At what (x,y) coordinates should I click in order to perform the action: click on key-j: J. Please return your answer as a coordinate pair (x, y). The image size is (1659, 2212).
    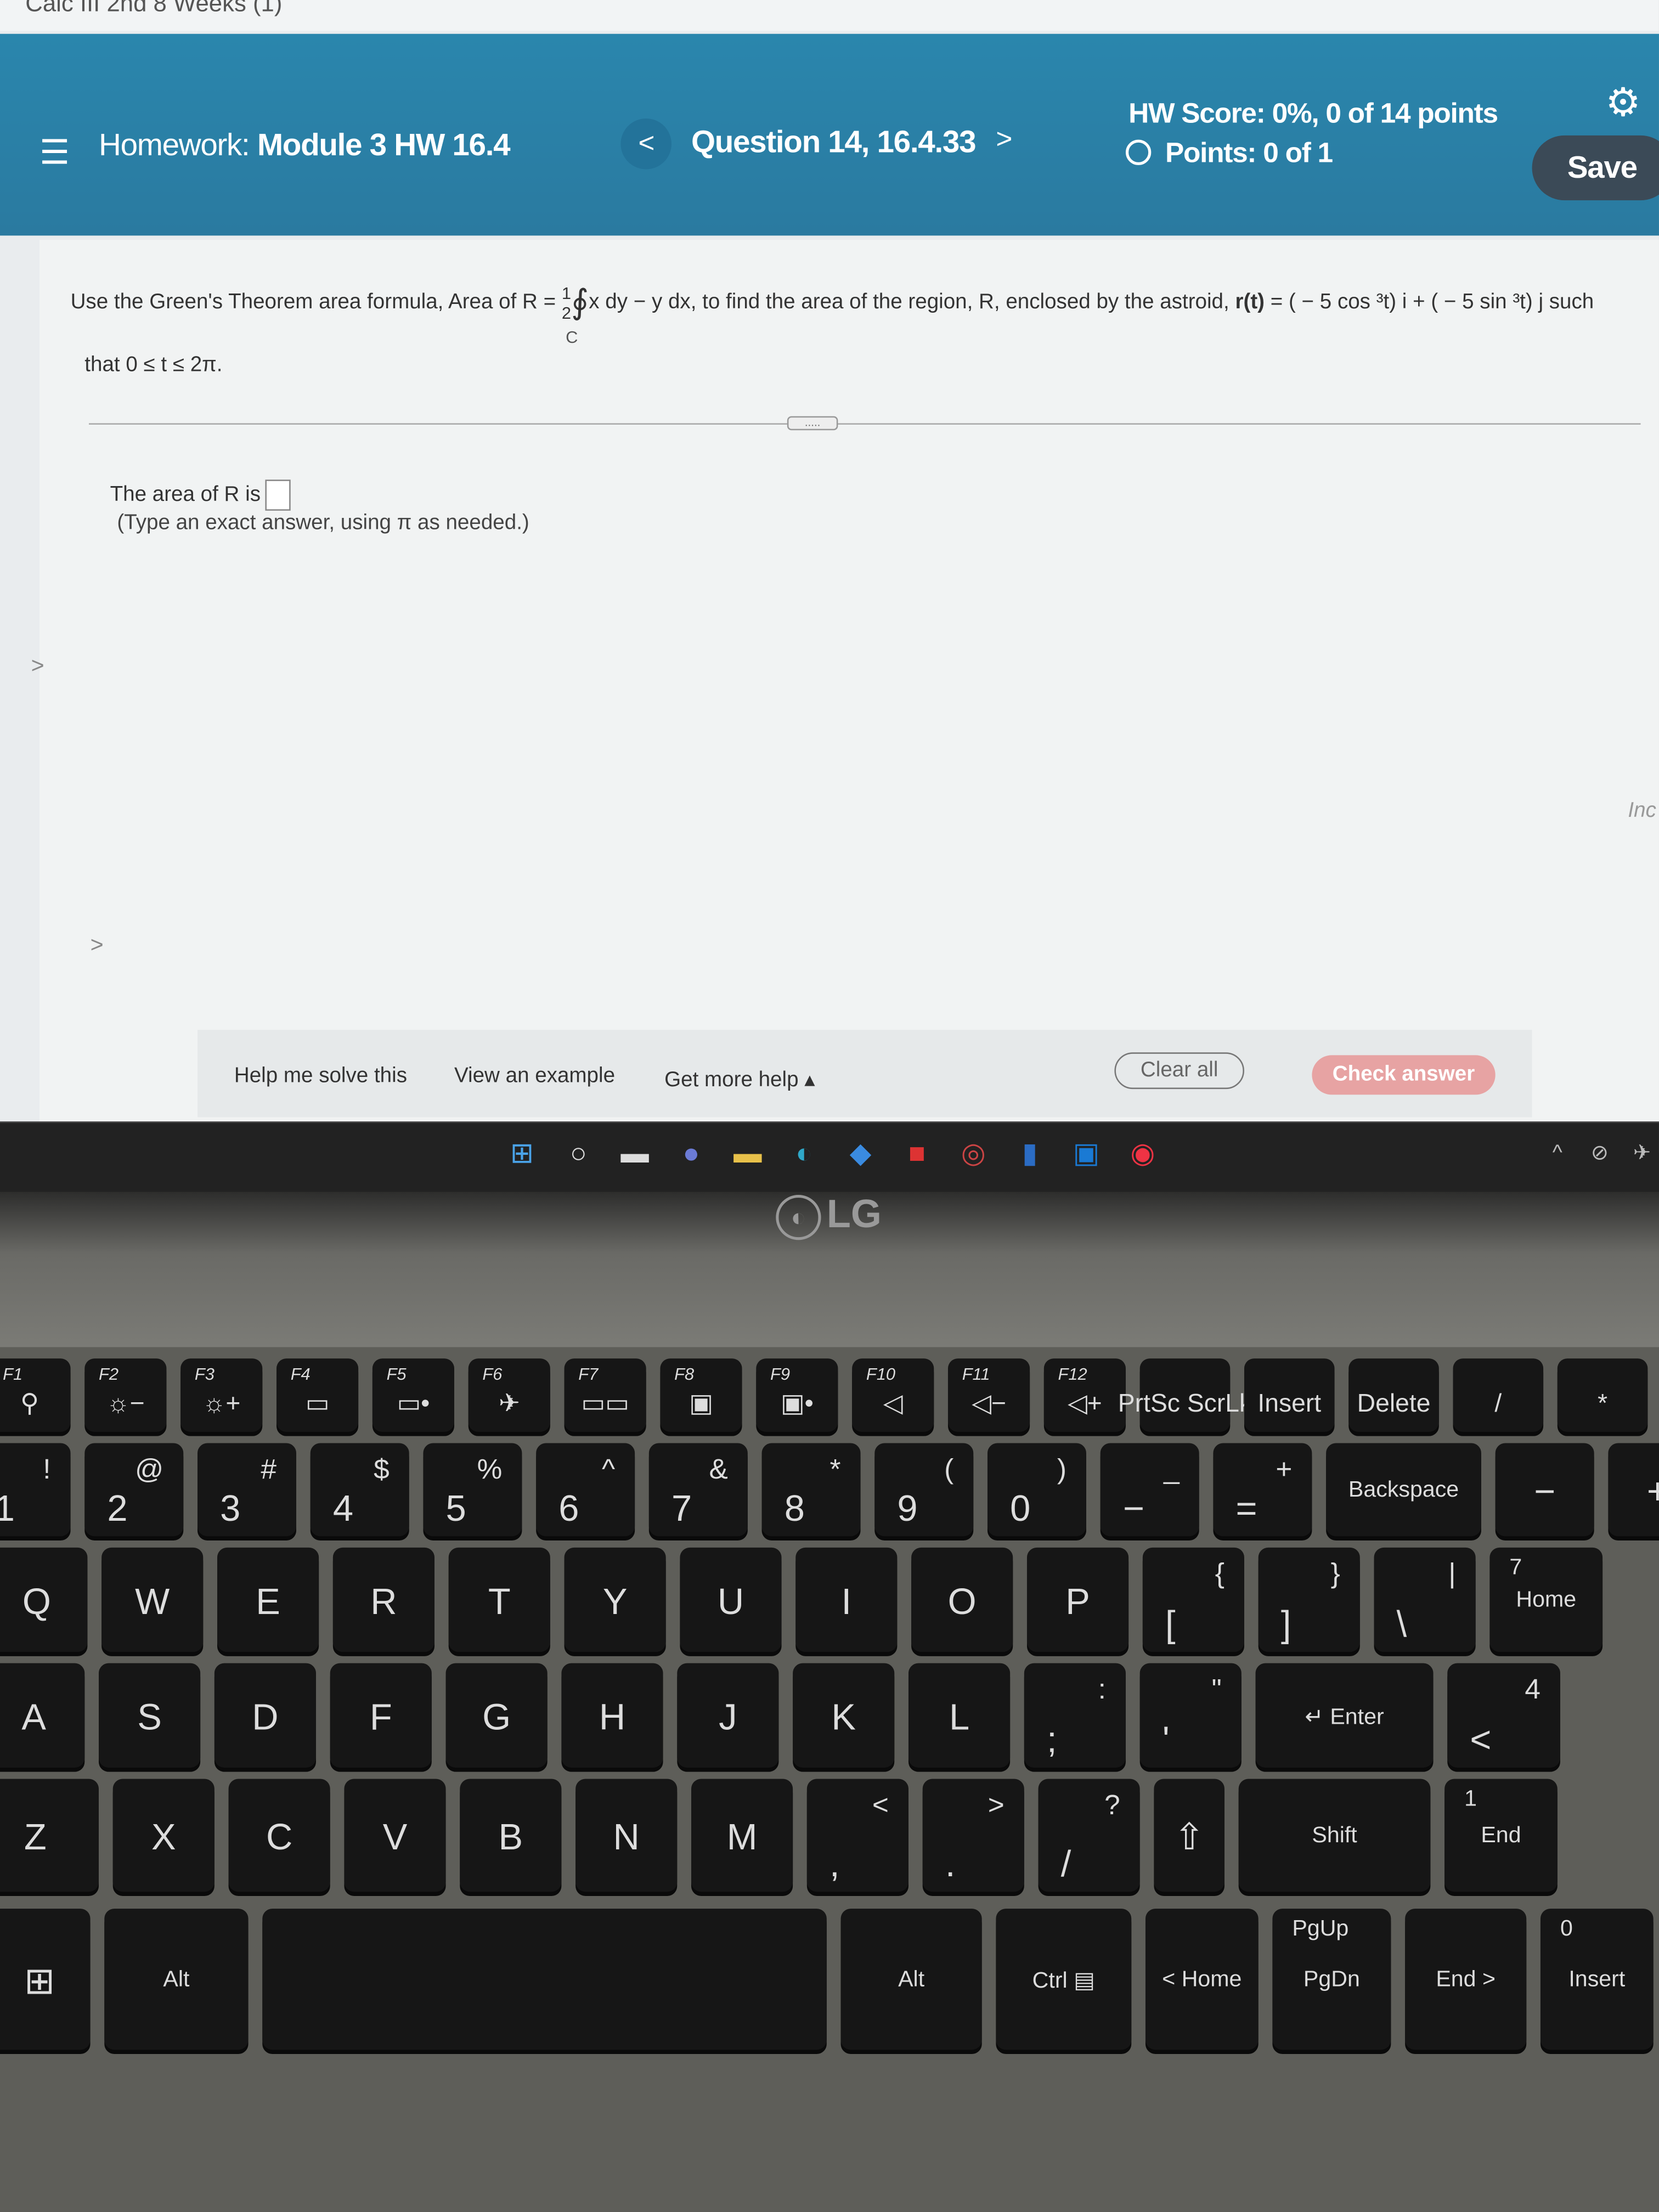
    Looking at the image, I should click on (728, 1716).